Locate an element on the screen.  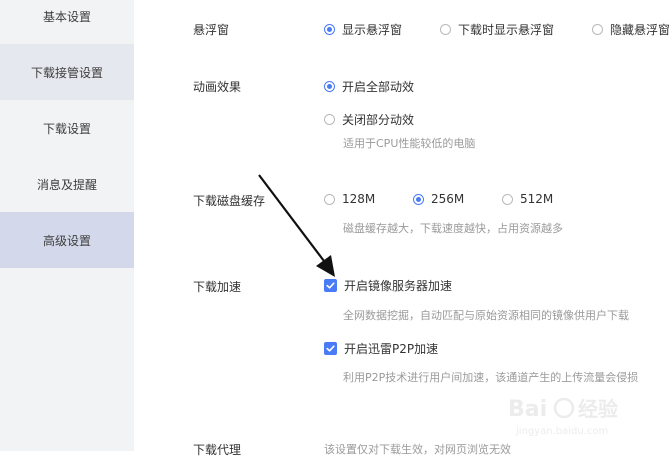
floating-window-label: 悬浮窗 is located at coordinates (211, 30).